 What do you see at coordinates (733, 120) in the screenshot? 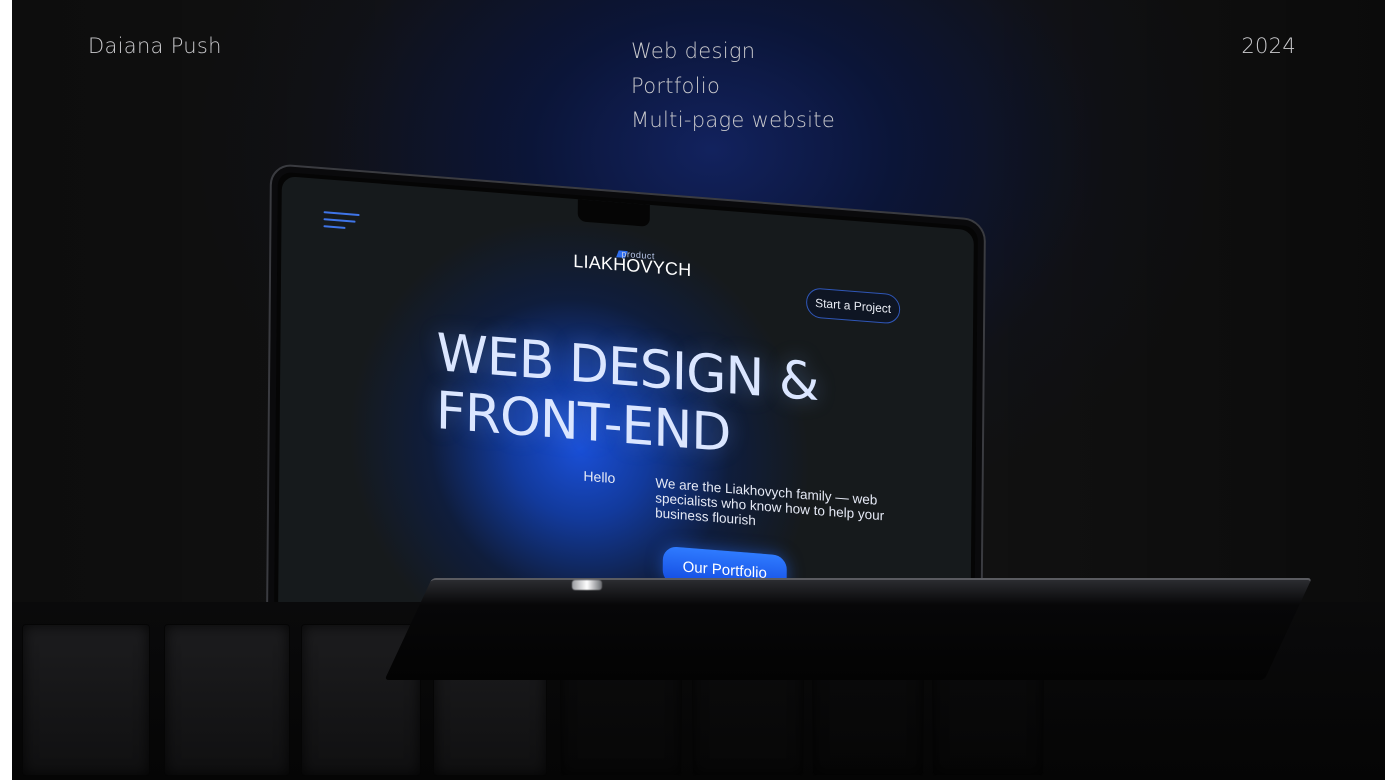
I see `tag-multi-page: Multi-page website` at bounding box center [733, 120].